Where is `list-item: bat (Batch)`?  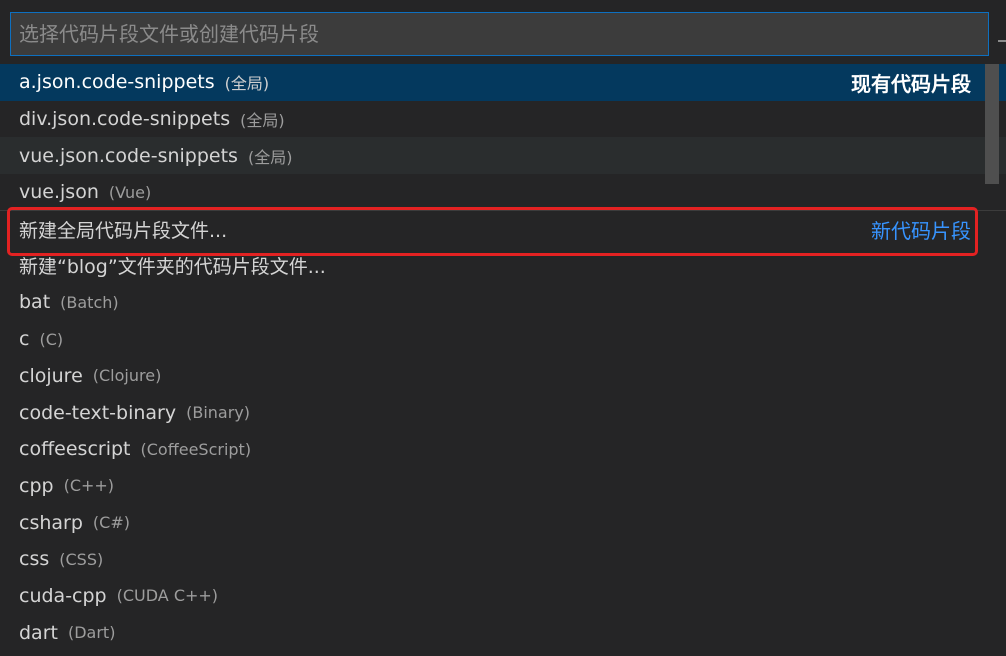 list-item: bat (Batch) is located at coordinates (503, 302).